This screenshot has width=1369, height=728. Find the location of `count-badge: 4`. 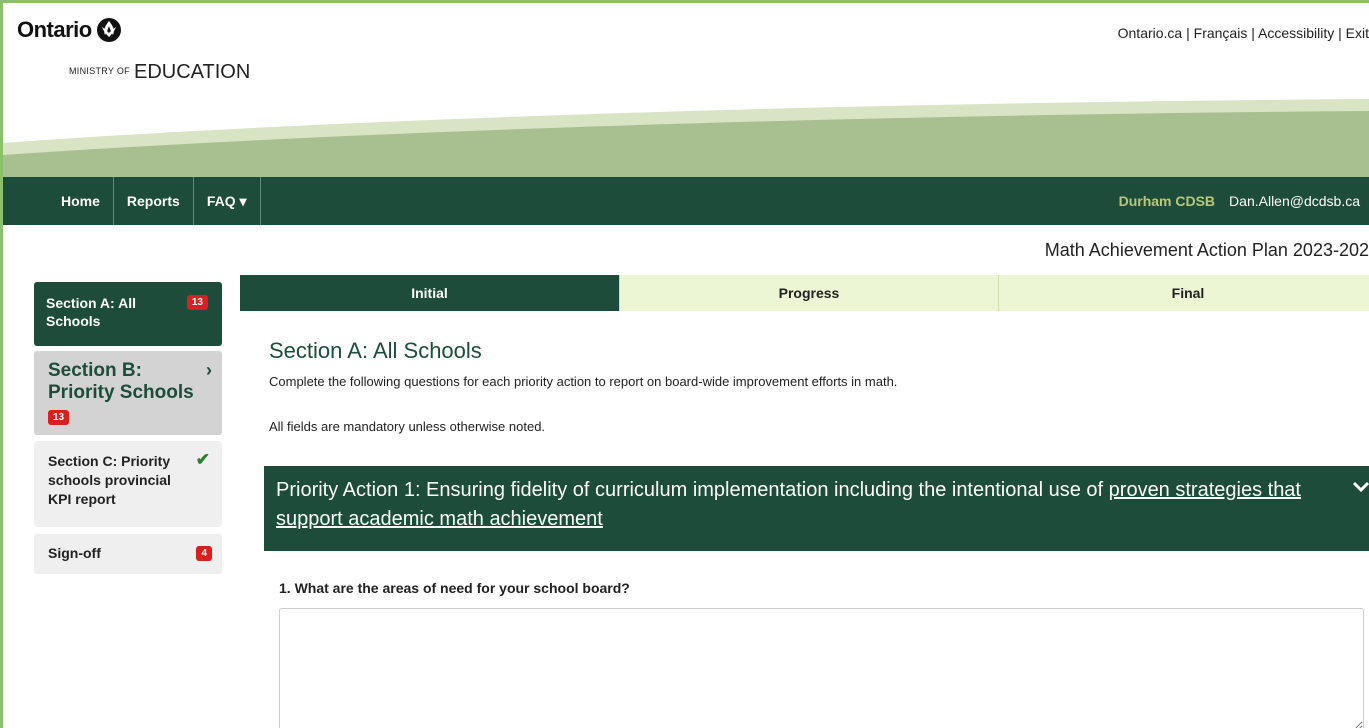

count-badge: 4 is located at coordinates (204, 553).